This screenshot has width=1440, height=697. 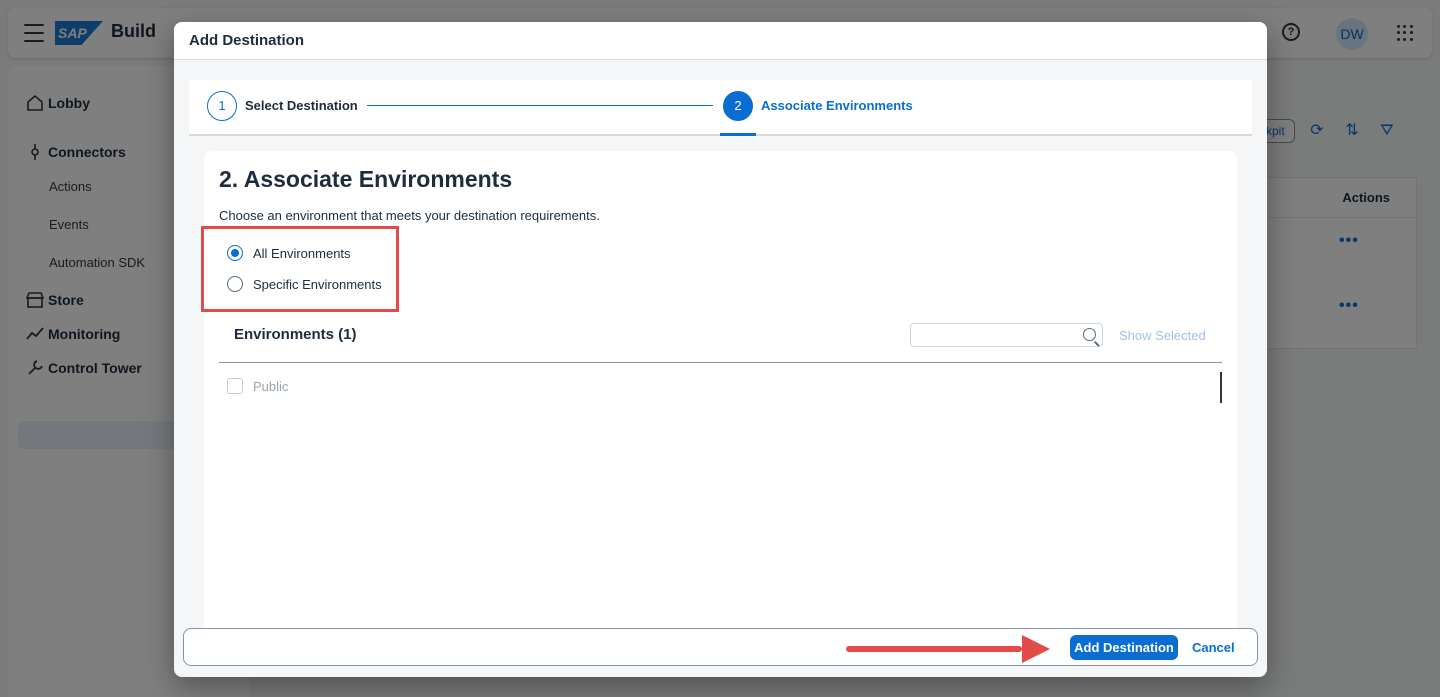 What do you see at coordinates (540, 105) in the screenshot?
I see `step-connector` at bounding box center [540, 105].